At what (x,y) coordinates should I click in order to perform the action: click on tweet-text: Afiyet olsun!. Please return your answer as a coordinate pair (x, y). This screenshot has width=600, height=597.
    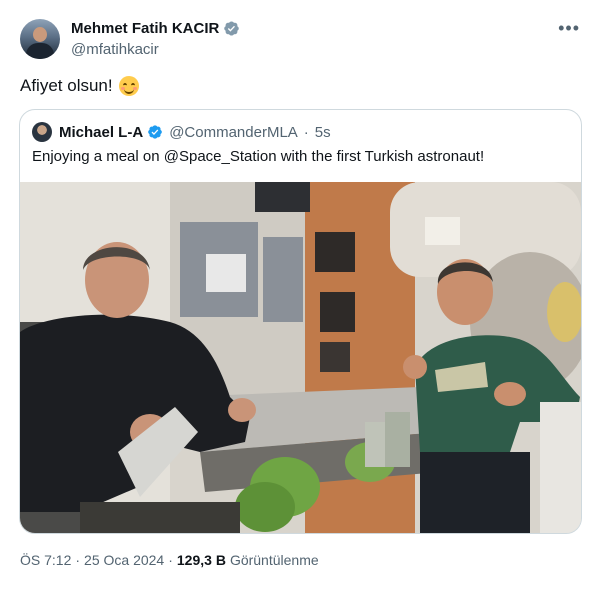
    Looking at the image, I should click on (79, 86).